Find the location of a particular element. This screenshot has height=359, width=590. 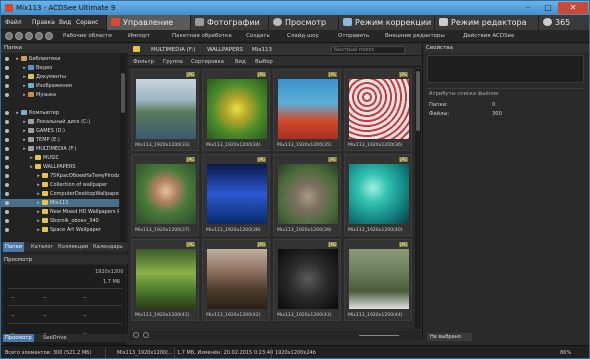

tab-calendar: Календарь is located at coordinates (108, 247).